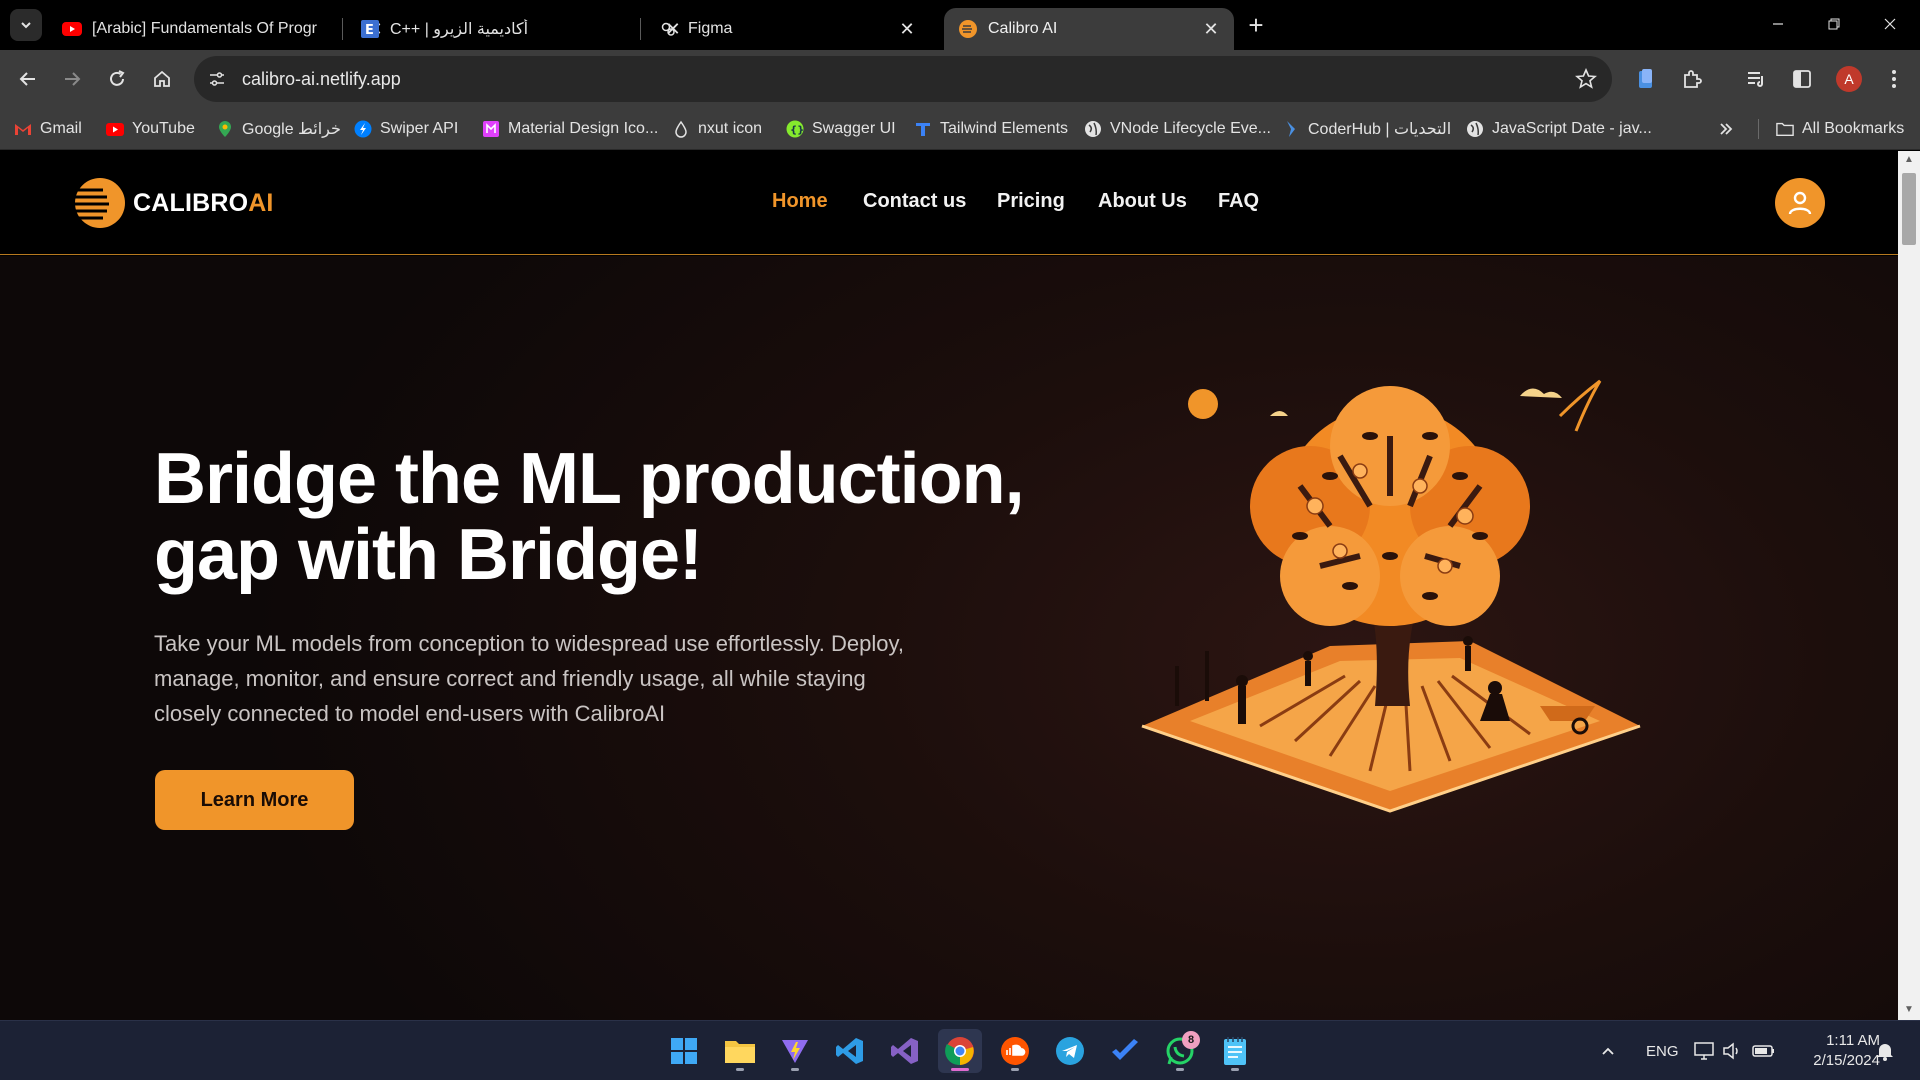  I want to click on extension-doc-icon, so click(1646, 79).